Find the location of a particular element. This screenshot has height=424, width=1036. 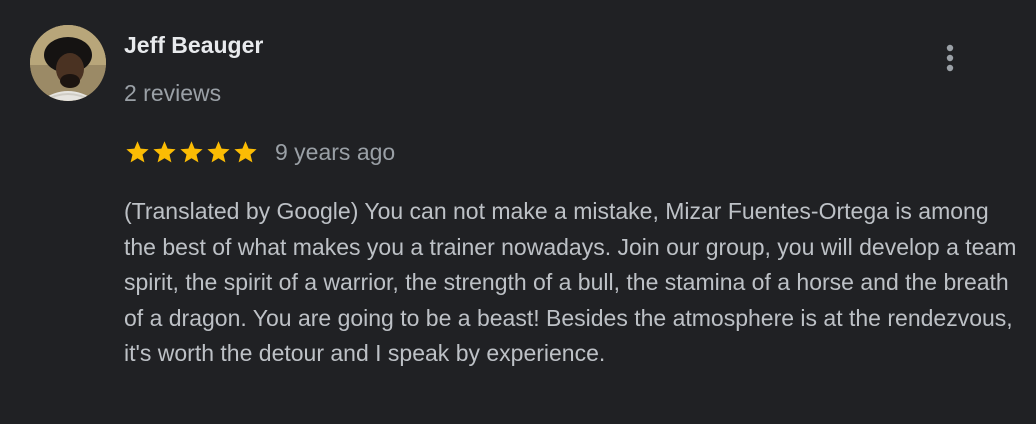

avatar-image is located at coordinates (68, 63).